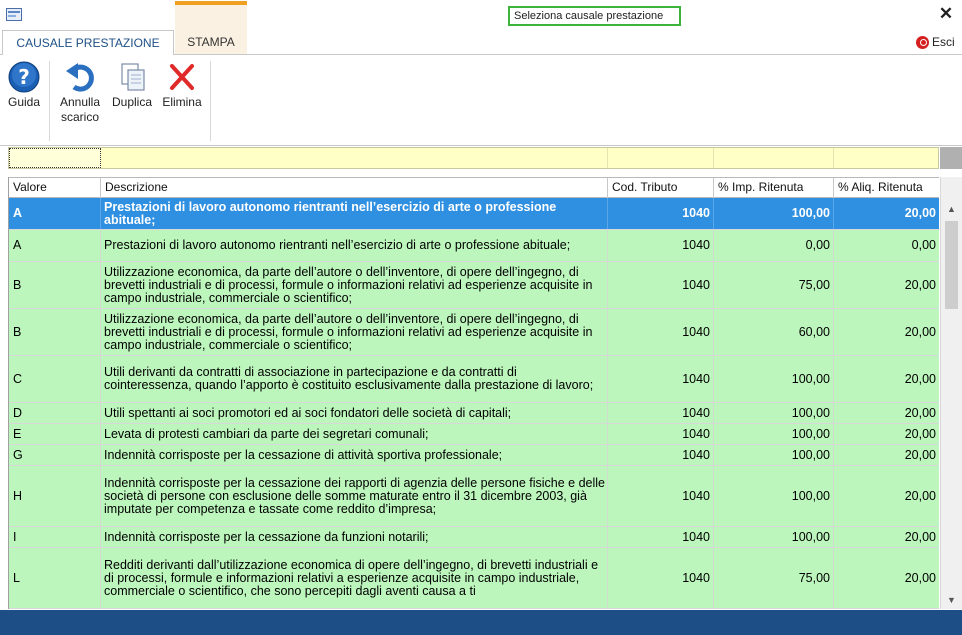 Image resolution: width=962 pixels, height=635 pixels. I want to click on cell-valore: E, so click(55, 434).